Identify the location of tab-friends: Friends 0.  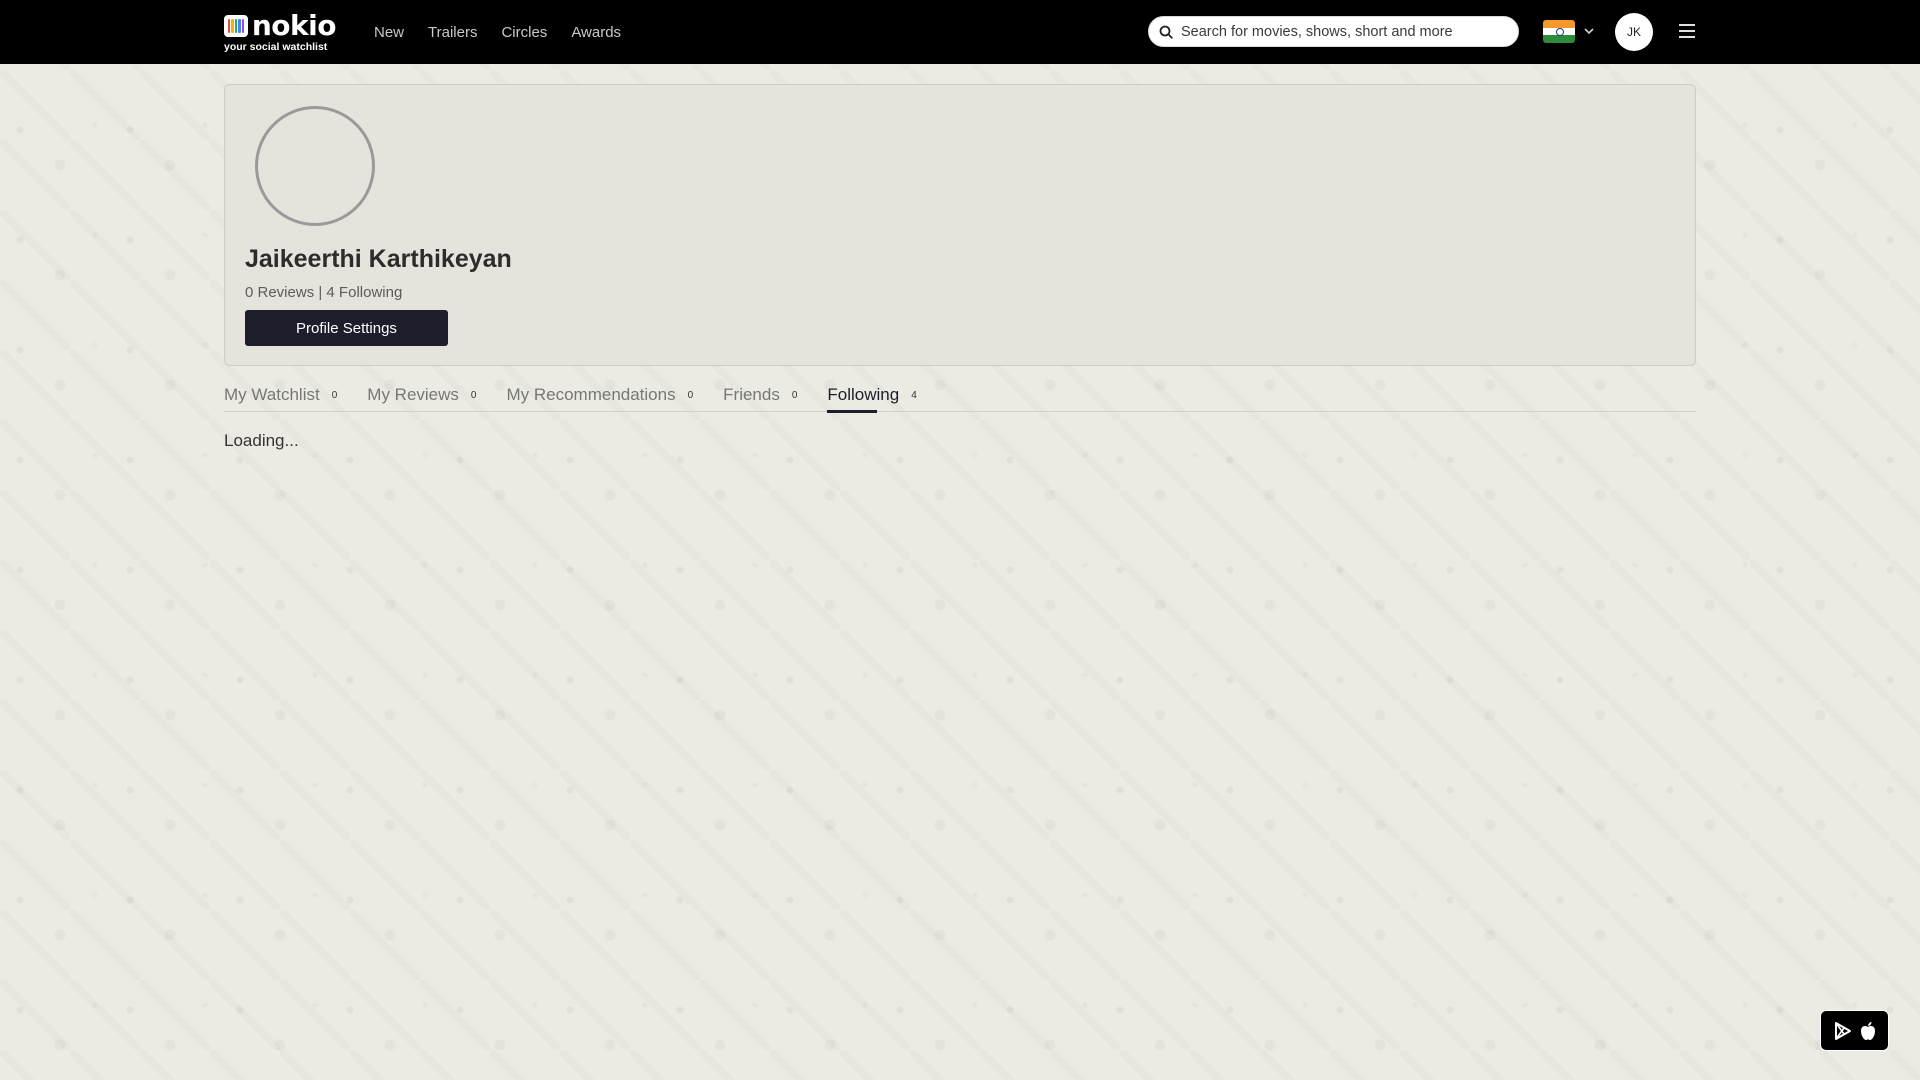
(760, 394).